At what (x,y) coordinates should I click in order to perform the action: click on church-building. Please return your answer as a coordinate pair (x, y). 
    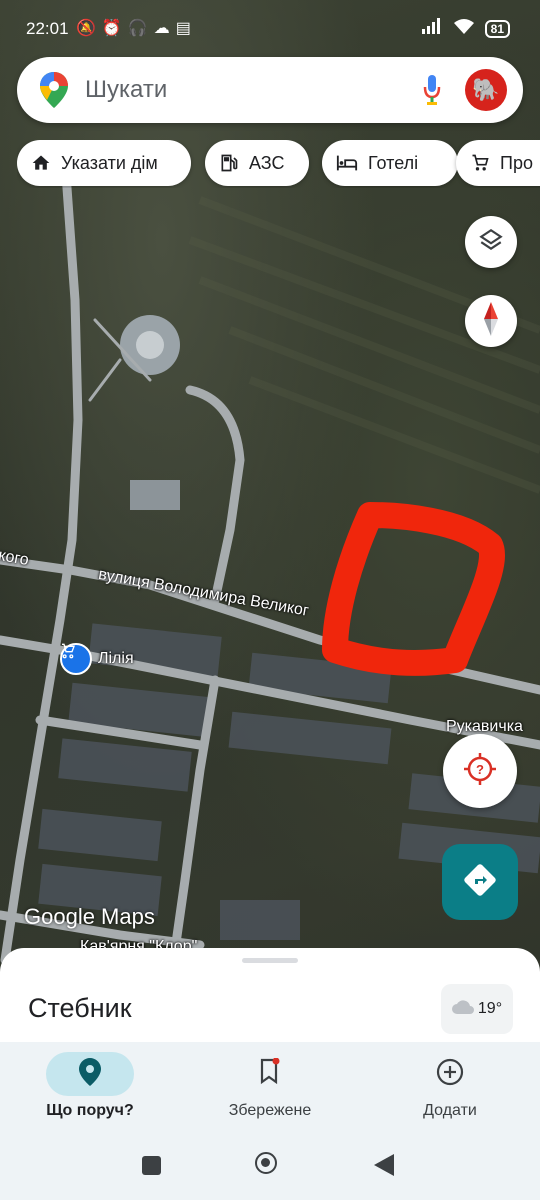
    Looking at the image, I should click on (150, 412).